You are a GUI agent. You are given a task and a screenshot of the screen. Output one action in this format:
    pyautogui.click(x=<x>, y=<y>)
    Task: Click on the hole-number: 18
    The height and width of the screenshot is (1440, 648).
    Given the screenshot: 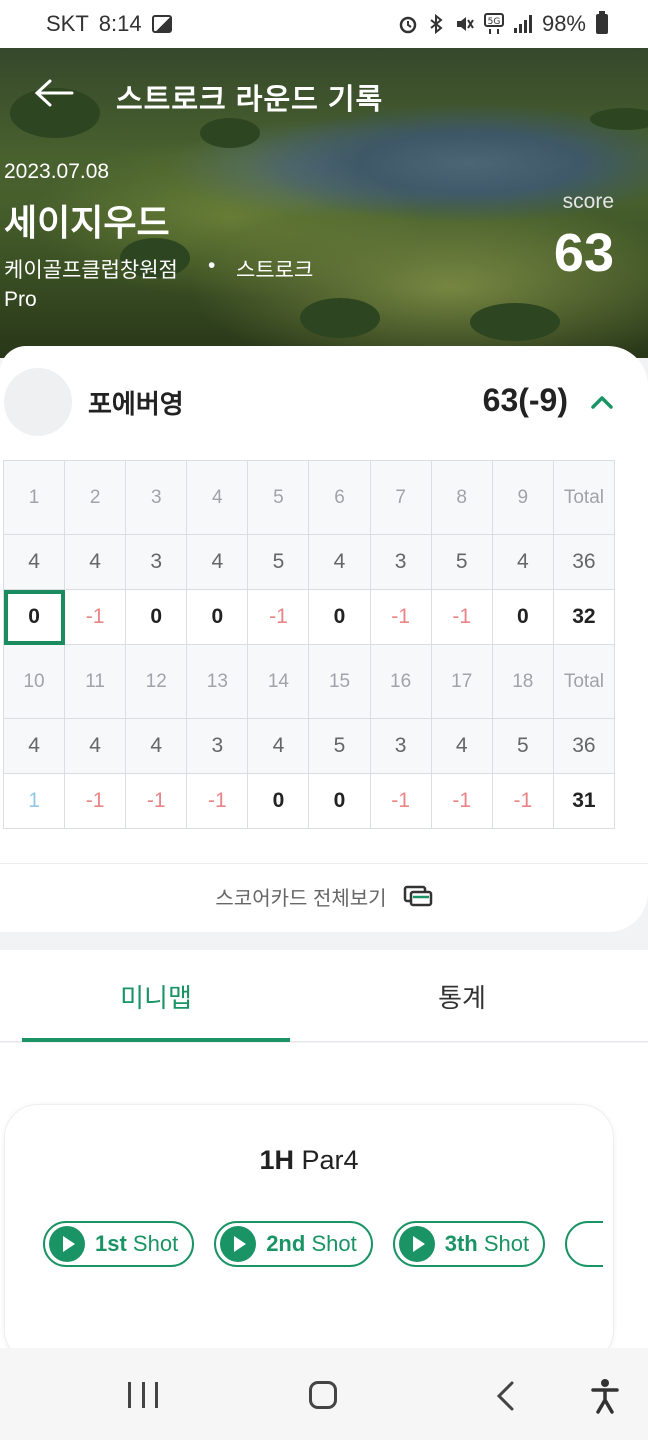 What is the action you would take?
    pyautogui.click(x=522, y=681)
    